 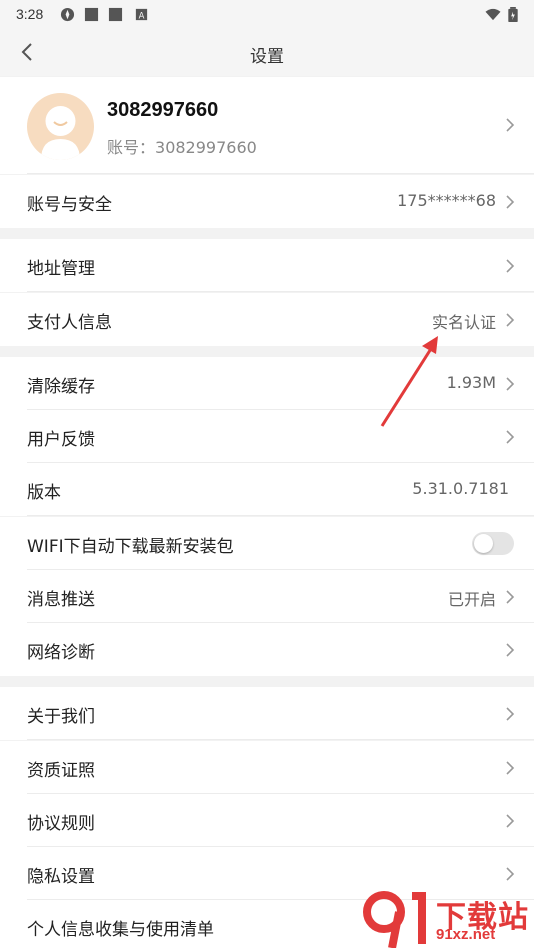 I want to click on row-label: 网络诊断, so click(x=61, y=653).